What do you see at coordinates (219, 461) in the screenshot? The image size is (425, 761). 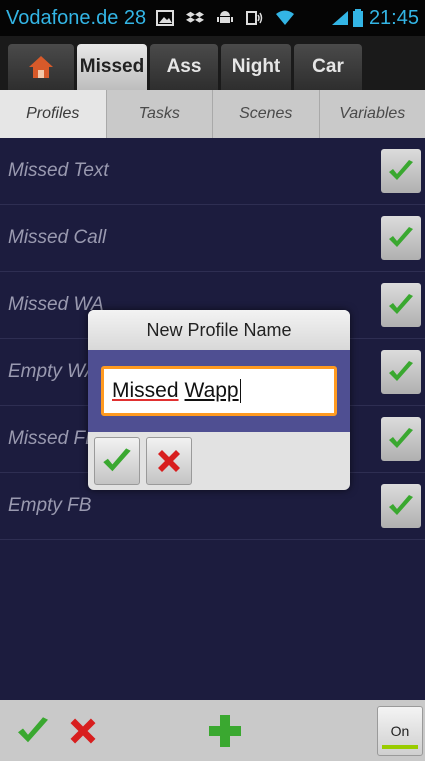 I see `dialog-actions` at bounding box center [219, 461].